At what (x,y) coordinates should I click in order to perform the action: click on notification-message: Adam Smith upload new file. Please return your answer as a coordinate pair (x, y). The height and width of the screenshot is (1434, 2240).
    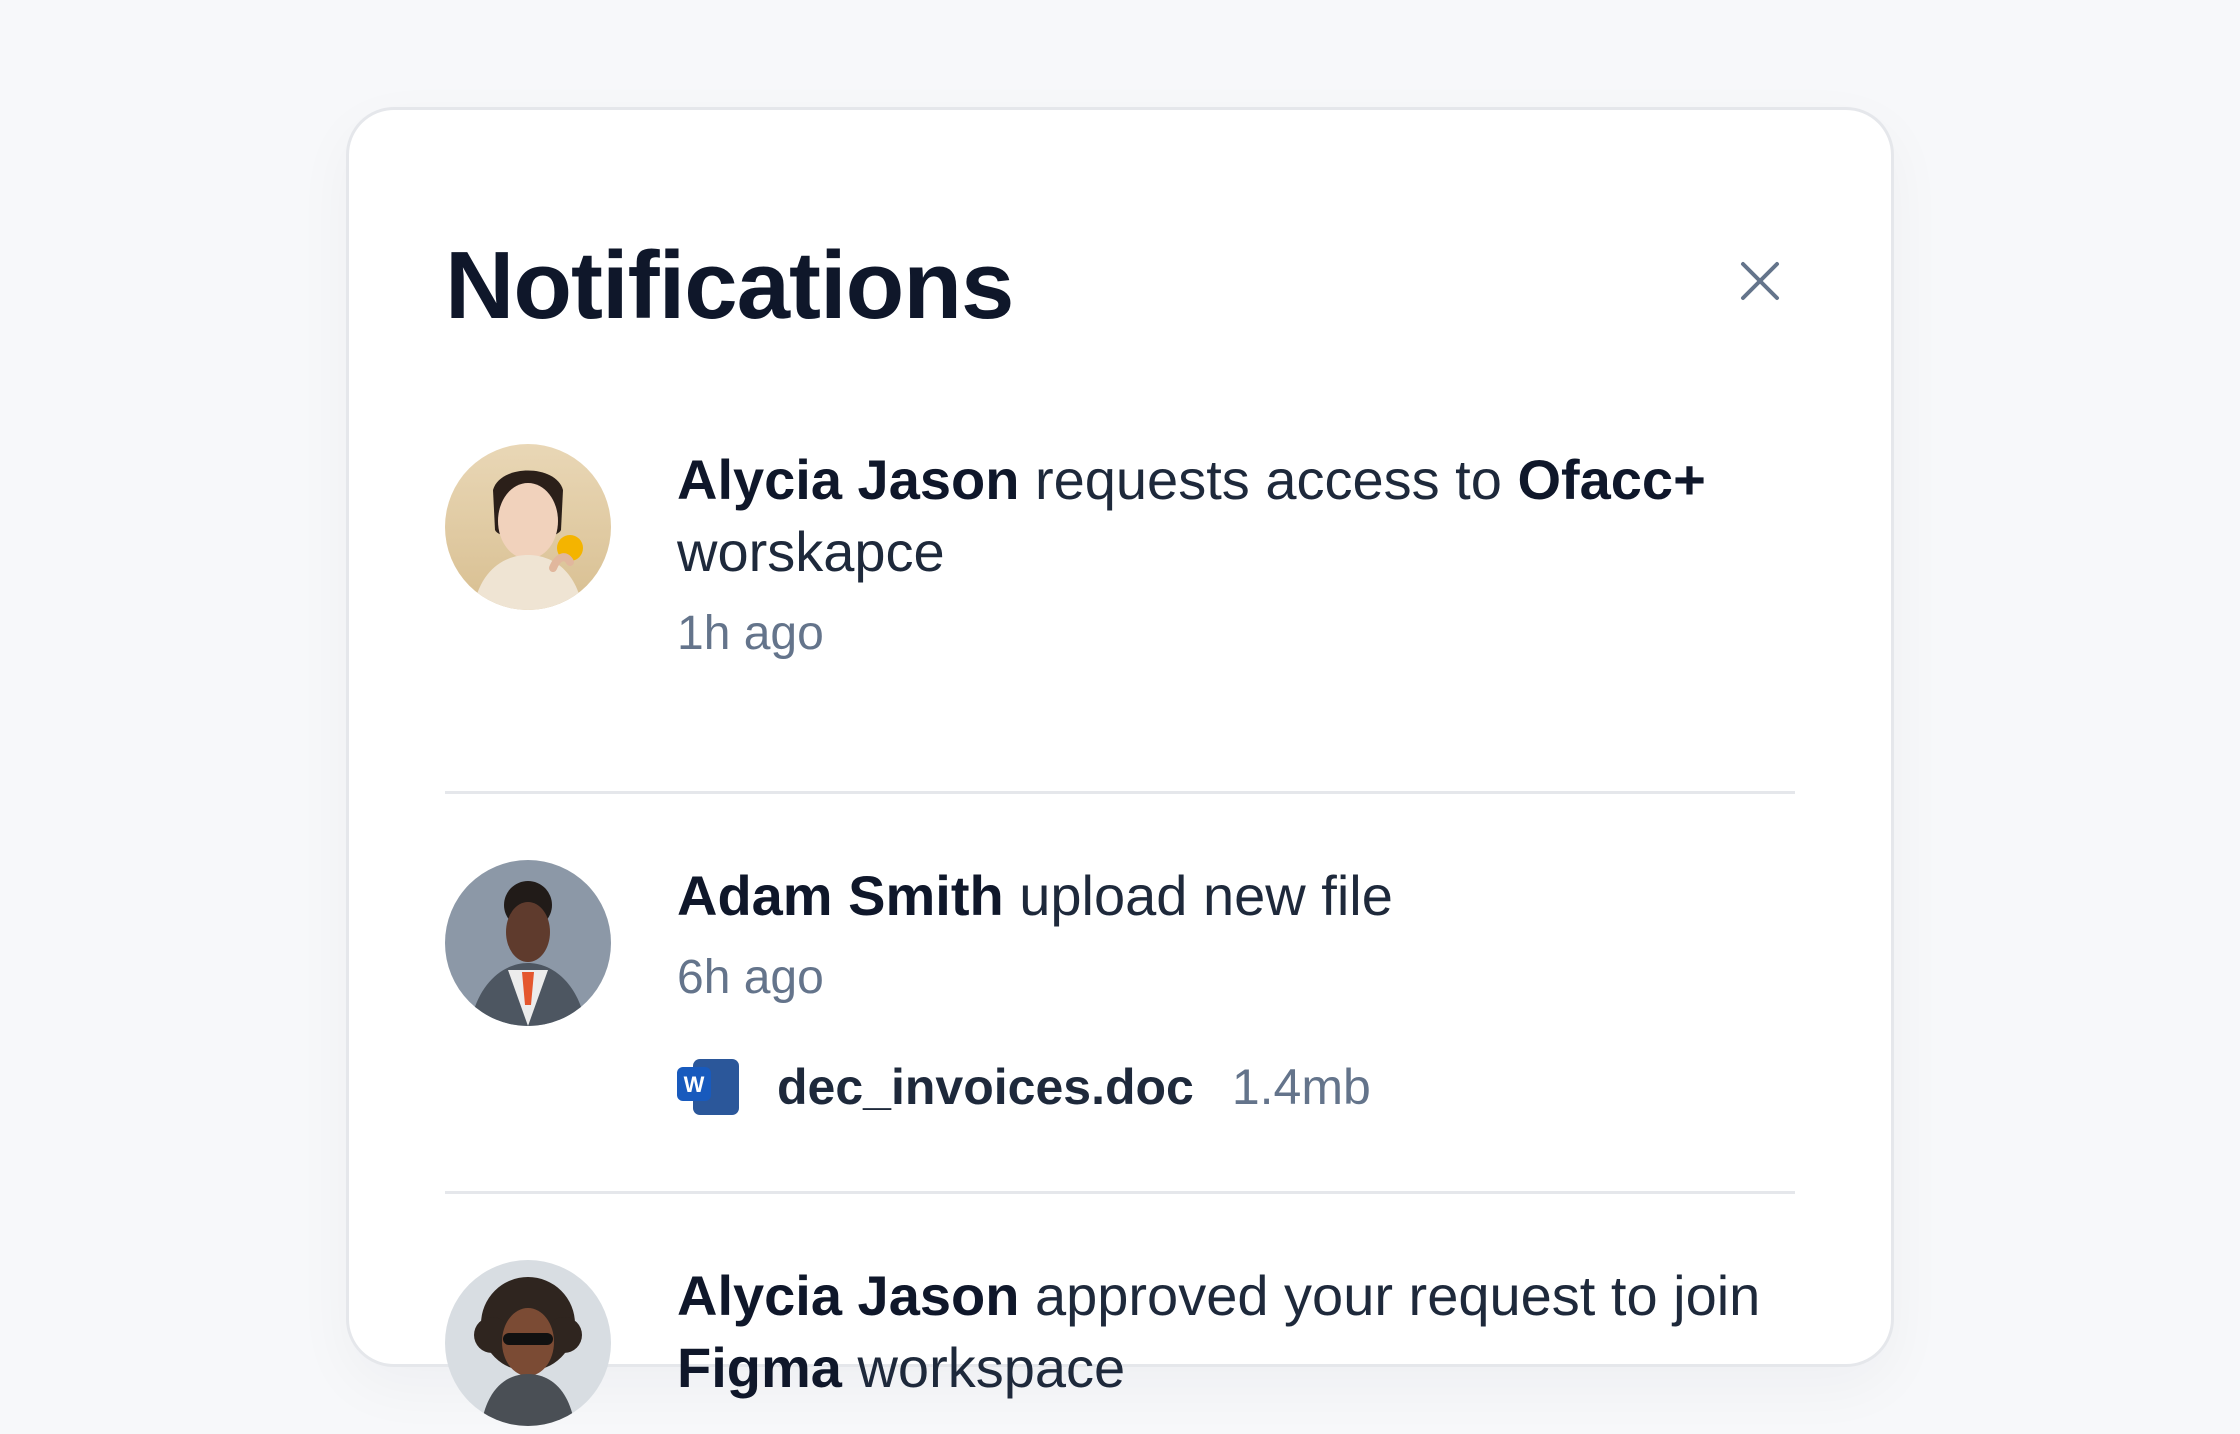
    Looking at the image, I should click on (1236, 896).